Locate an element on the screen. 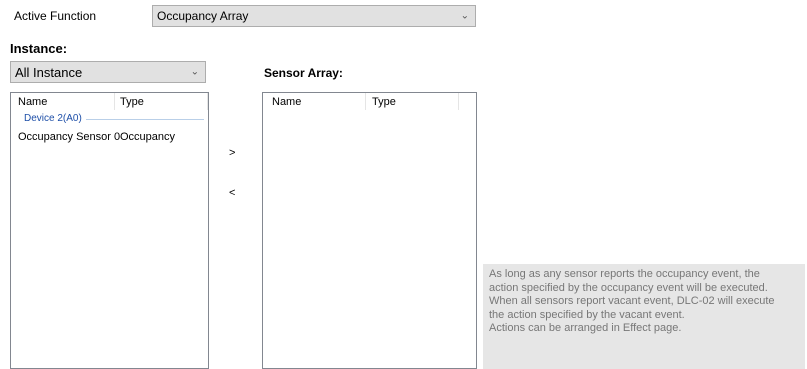 The image size is (807, 369). remove-from-sensor-array-button: < is located at coordinates (232, 193).